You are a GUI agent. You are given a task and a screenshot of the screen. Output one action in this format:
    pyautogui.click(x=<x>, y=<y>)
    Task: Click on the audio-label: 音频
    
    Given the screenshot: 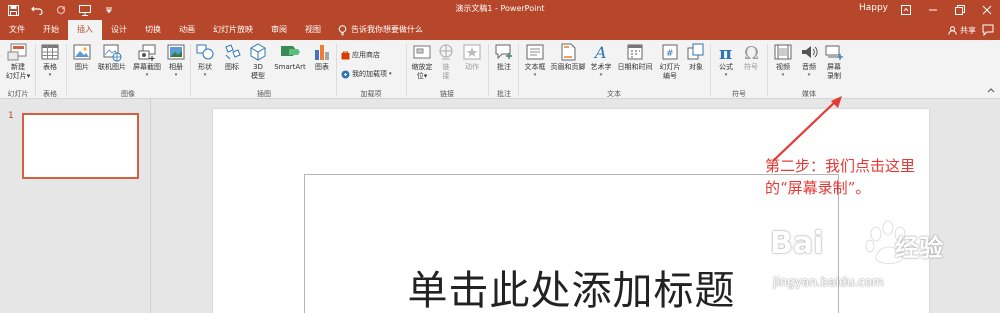 What is the action you would take?
    pyautogui.click(x=809, y=67)
    